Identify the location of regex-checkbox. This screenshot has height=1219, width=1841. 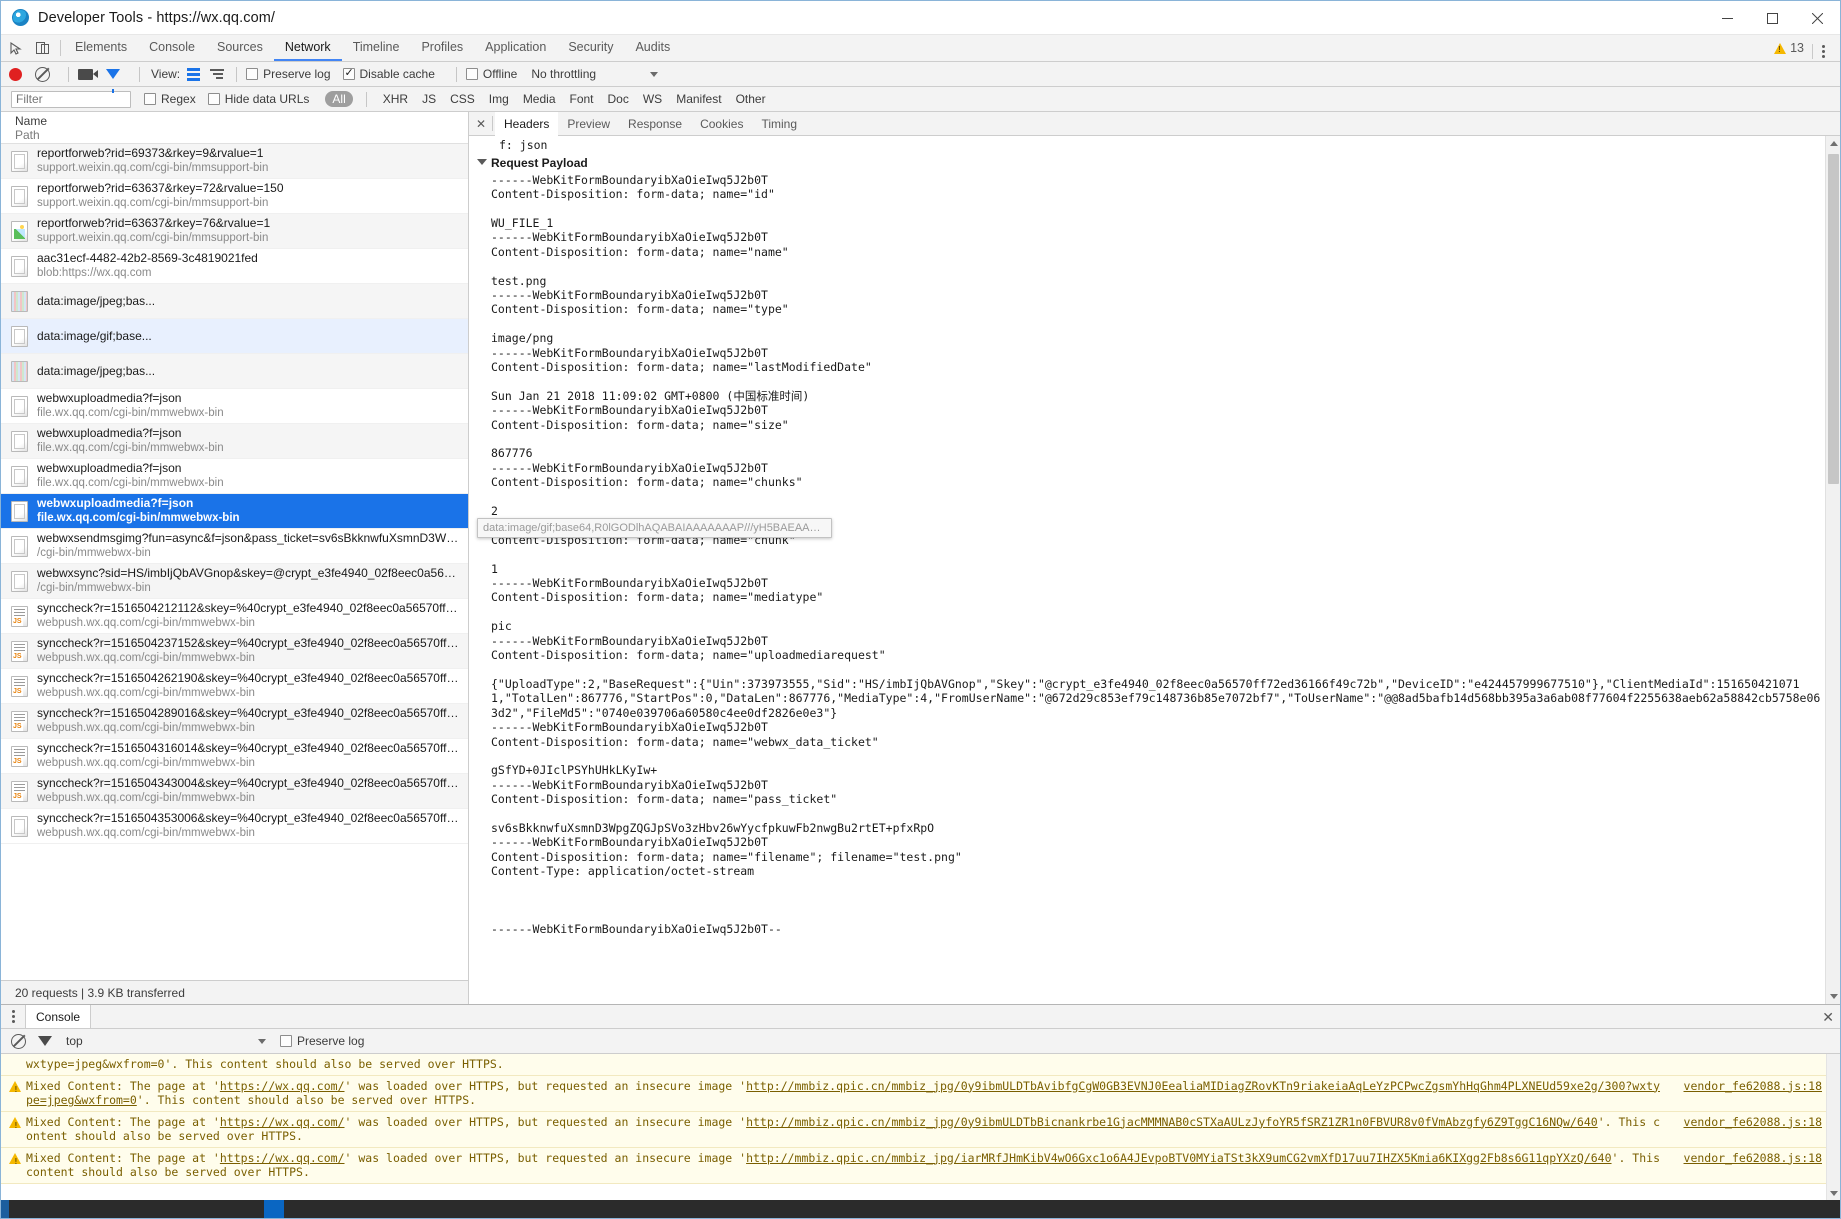
(150, 99).